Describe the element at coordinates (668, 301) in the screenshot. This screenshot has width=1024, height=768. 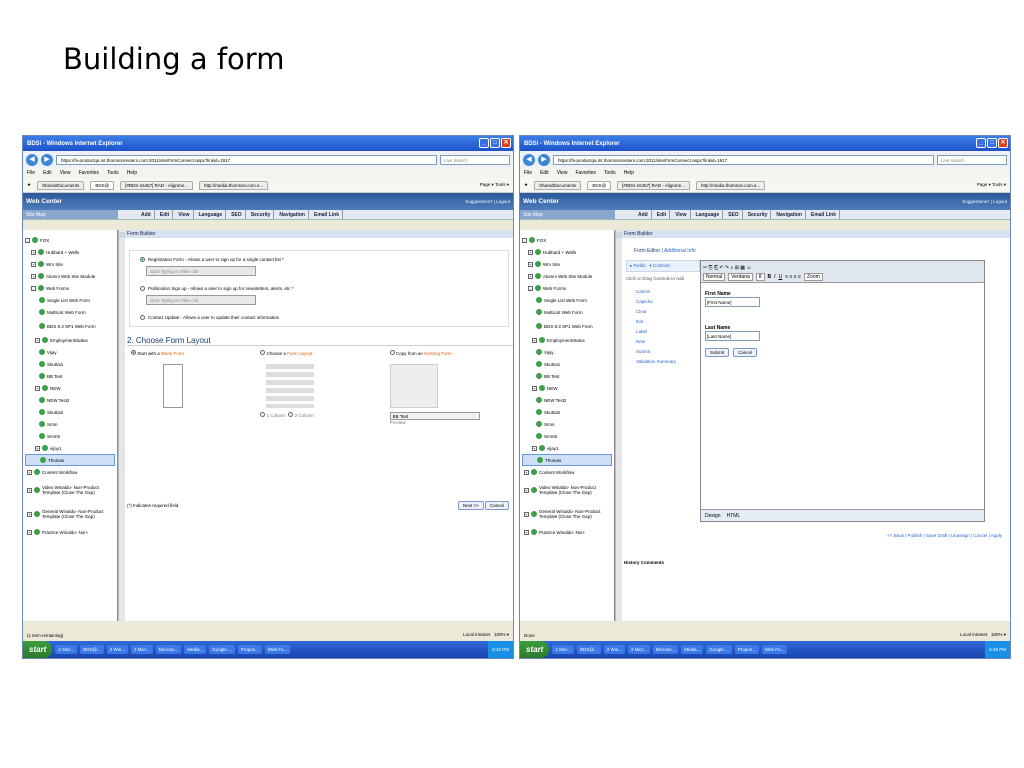
I see `control-captcha: Captcha` at that location.